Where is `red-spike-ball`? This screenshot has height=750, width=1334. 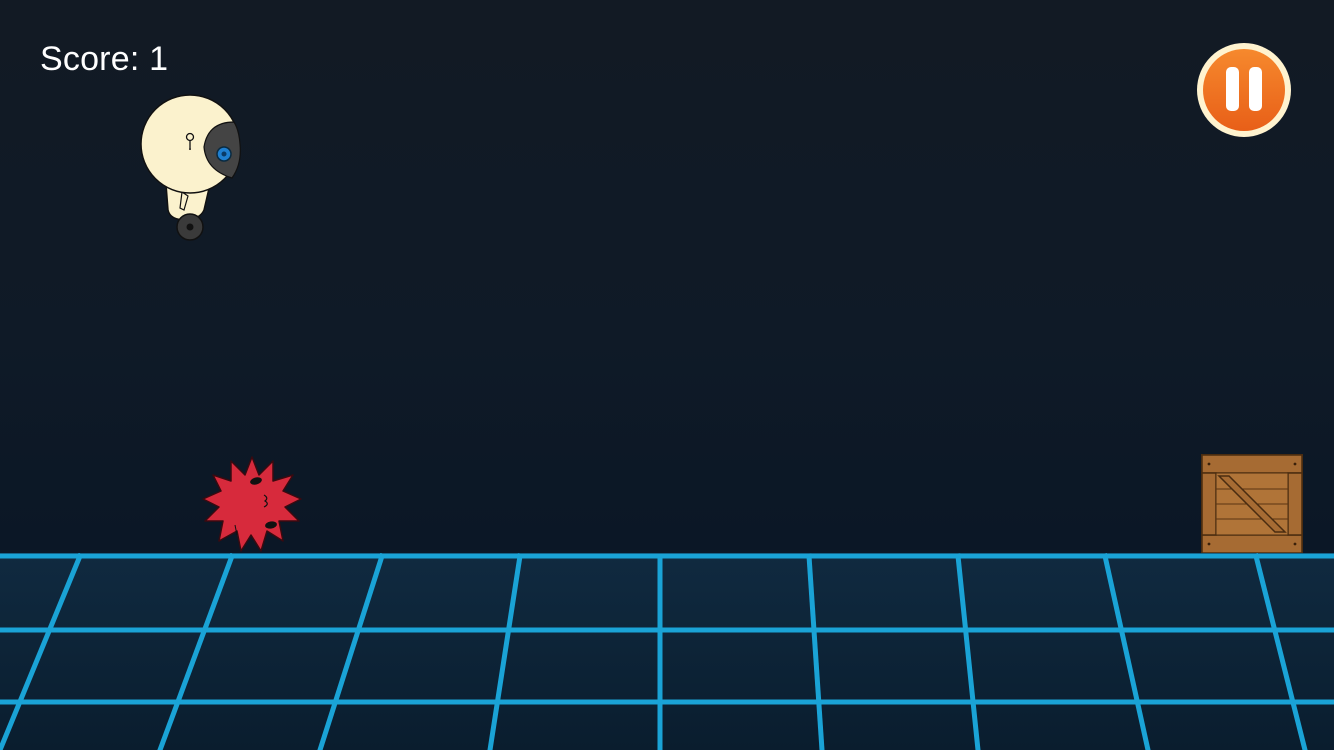
red-spike-ball is located at coordinates (252, 504).